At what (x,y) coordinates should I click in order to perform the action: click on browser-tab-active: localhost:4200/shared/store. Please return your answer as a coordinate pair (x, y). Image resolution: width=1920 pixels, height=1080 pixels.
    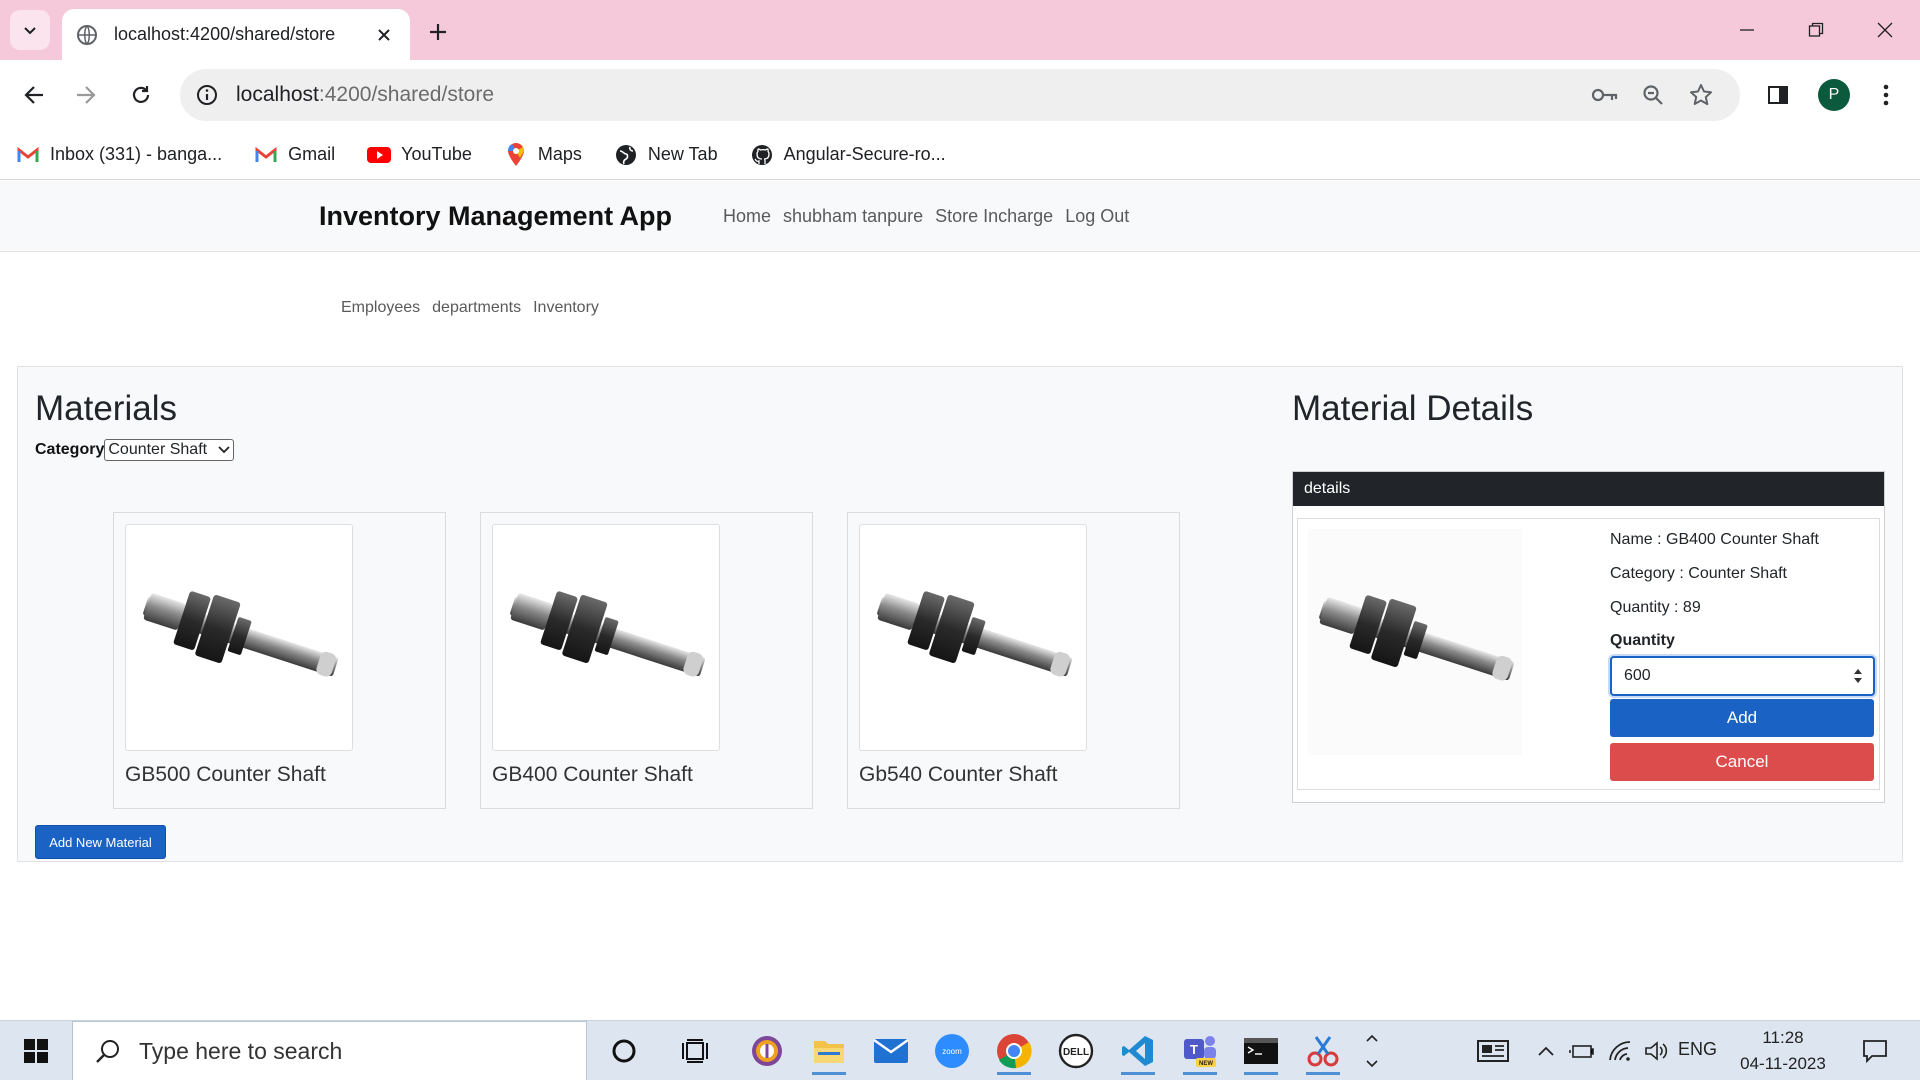
    Looking at the image, I should click on (236, 34).